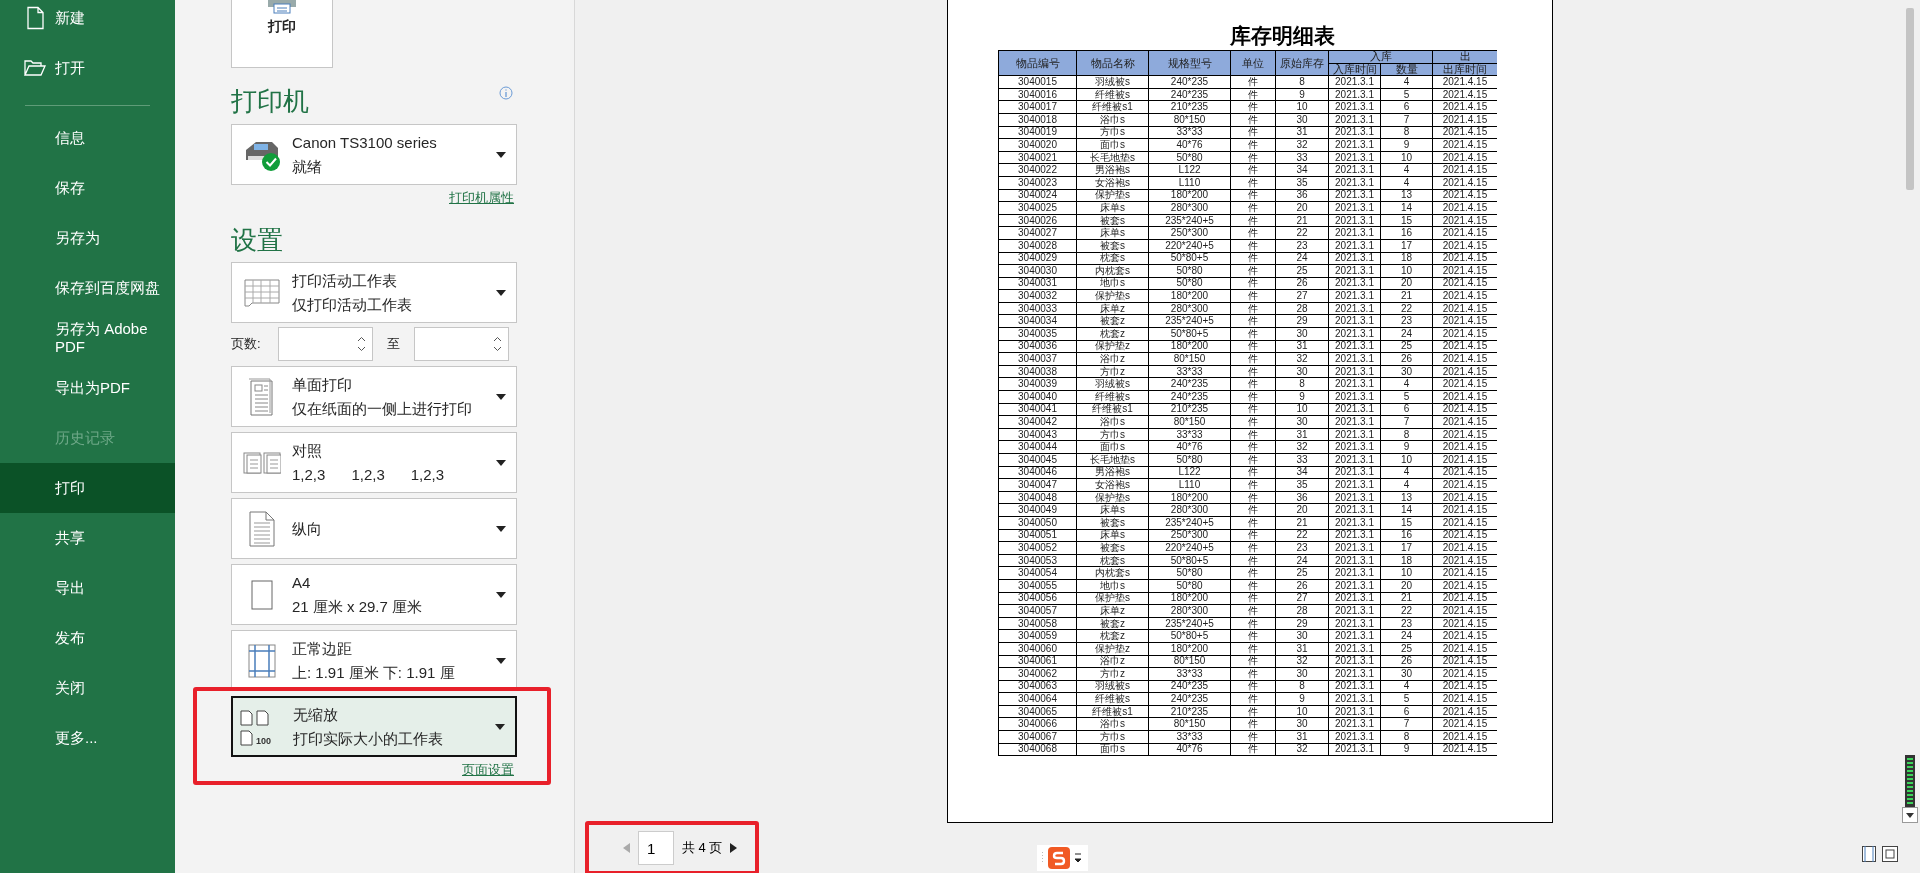  Describe the element at coordinates (1910, 99) in the screenshot. I see `scrollbar-thumb` at that location.